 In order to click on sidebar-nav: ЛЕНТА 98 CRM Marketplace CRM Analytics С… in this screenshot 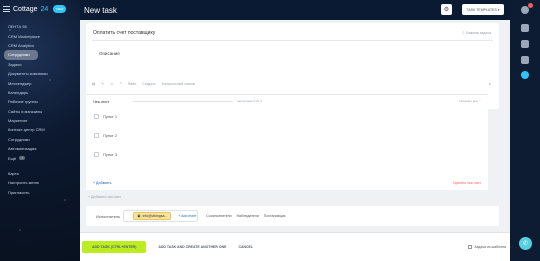, I will do `click(40, 109)`.